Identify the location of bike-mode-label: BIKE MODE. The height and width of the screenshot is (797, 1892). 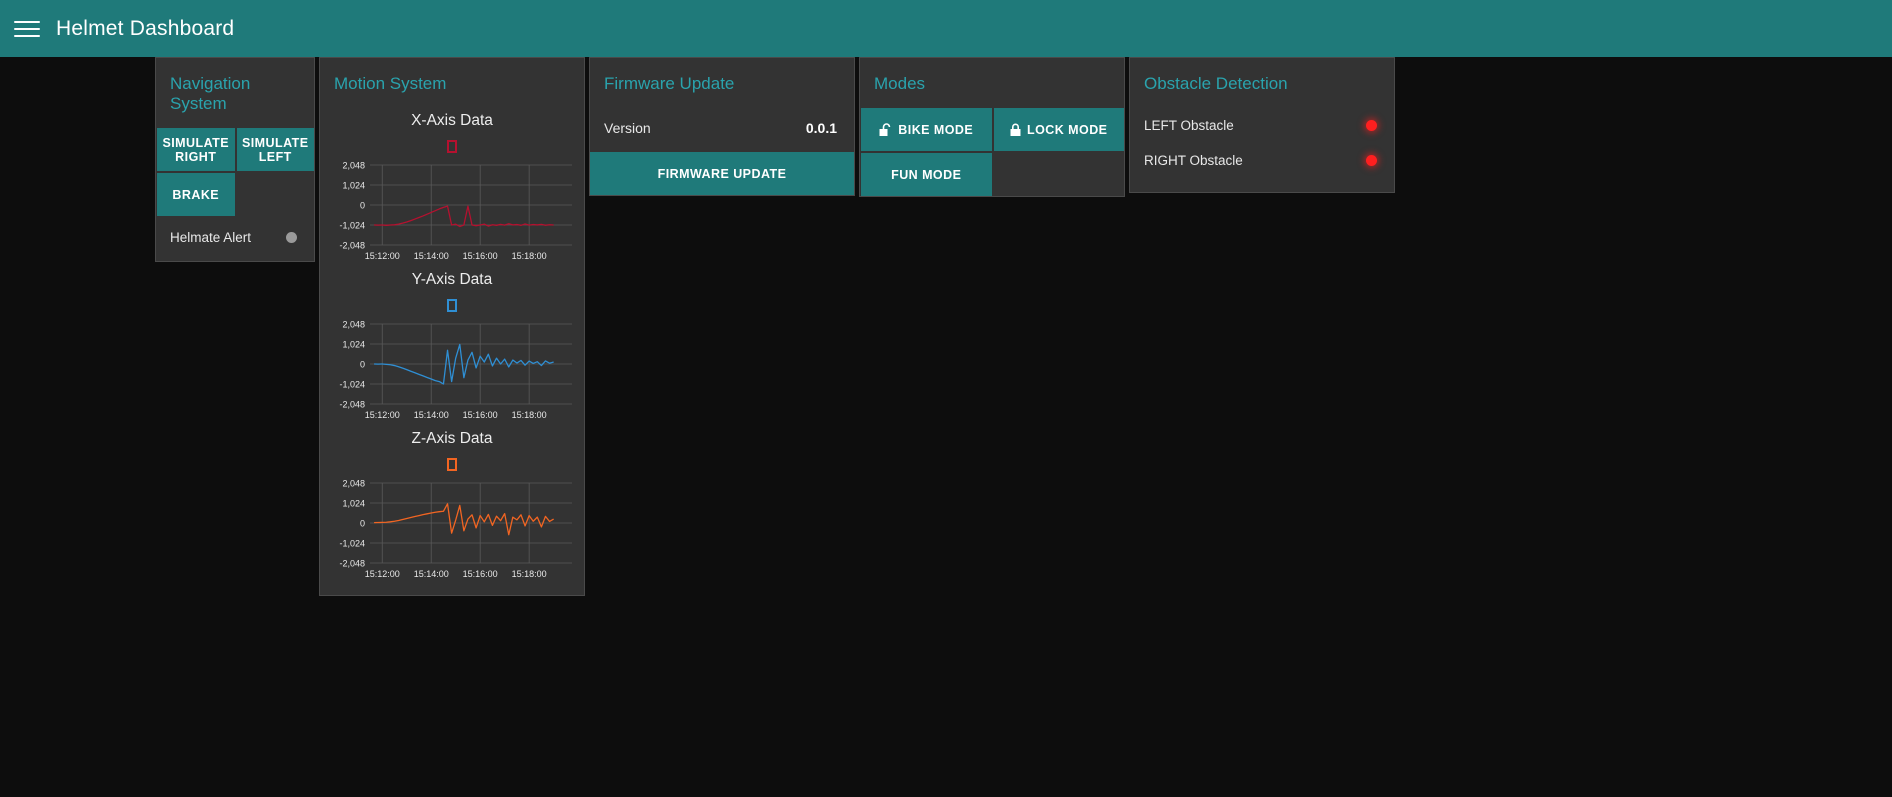
(936, 129).